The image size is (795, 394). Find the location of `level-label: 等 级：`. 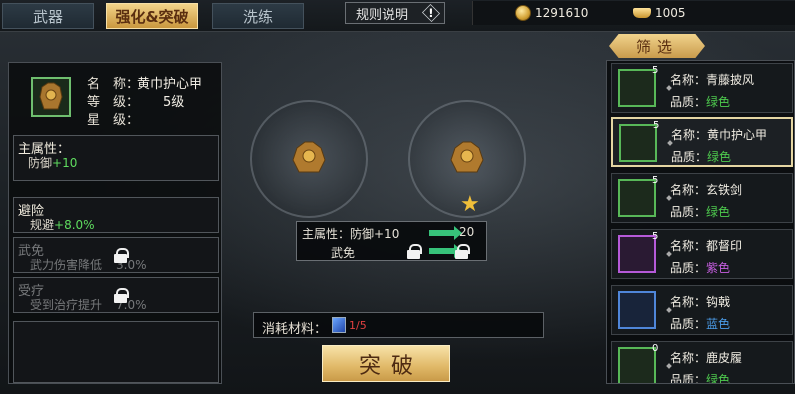

level-label: 等 级： is located at coordinates (113, 102).